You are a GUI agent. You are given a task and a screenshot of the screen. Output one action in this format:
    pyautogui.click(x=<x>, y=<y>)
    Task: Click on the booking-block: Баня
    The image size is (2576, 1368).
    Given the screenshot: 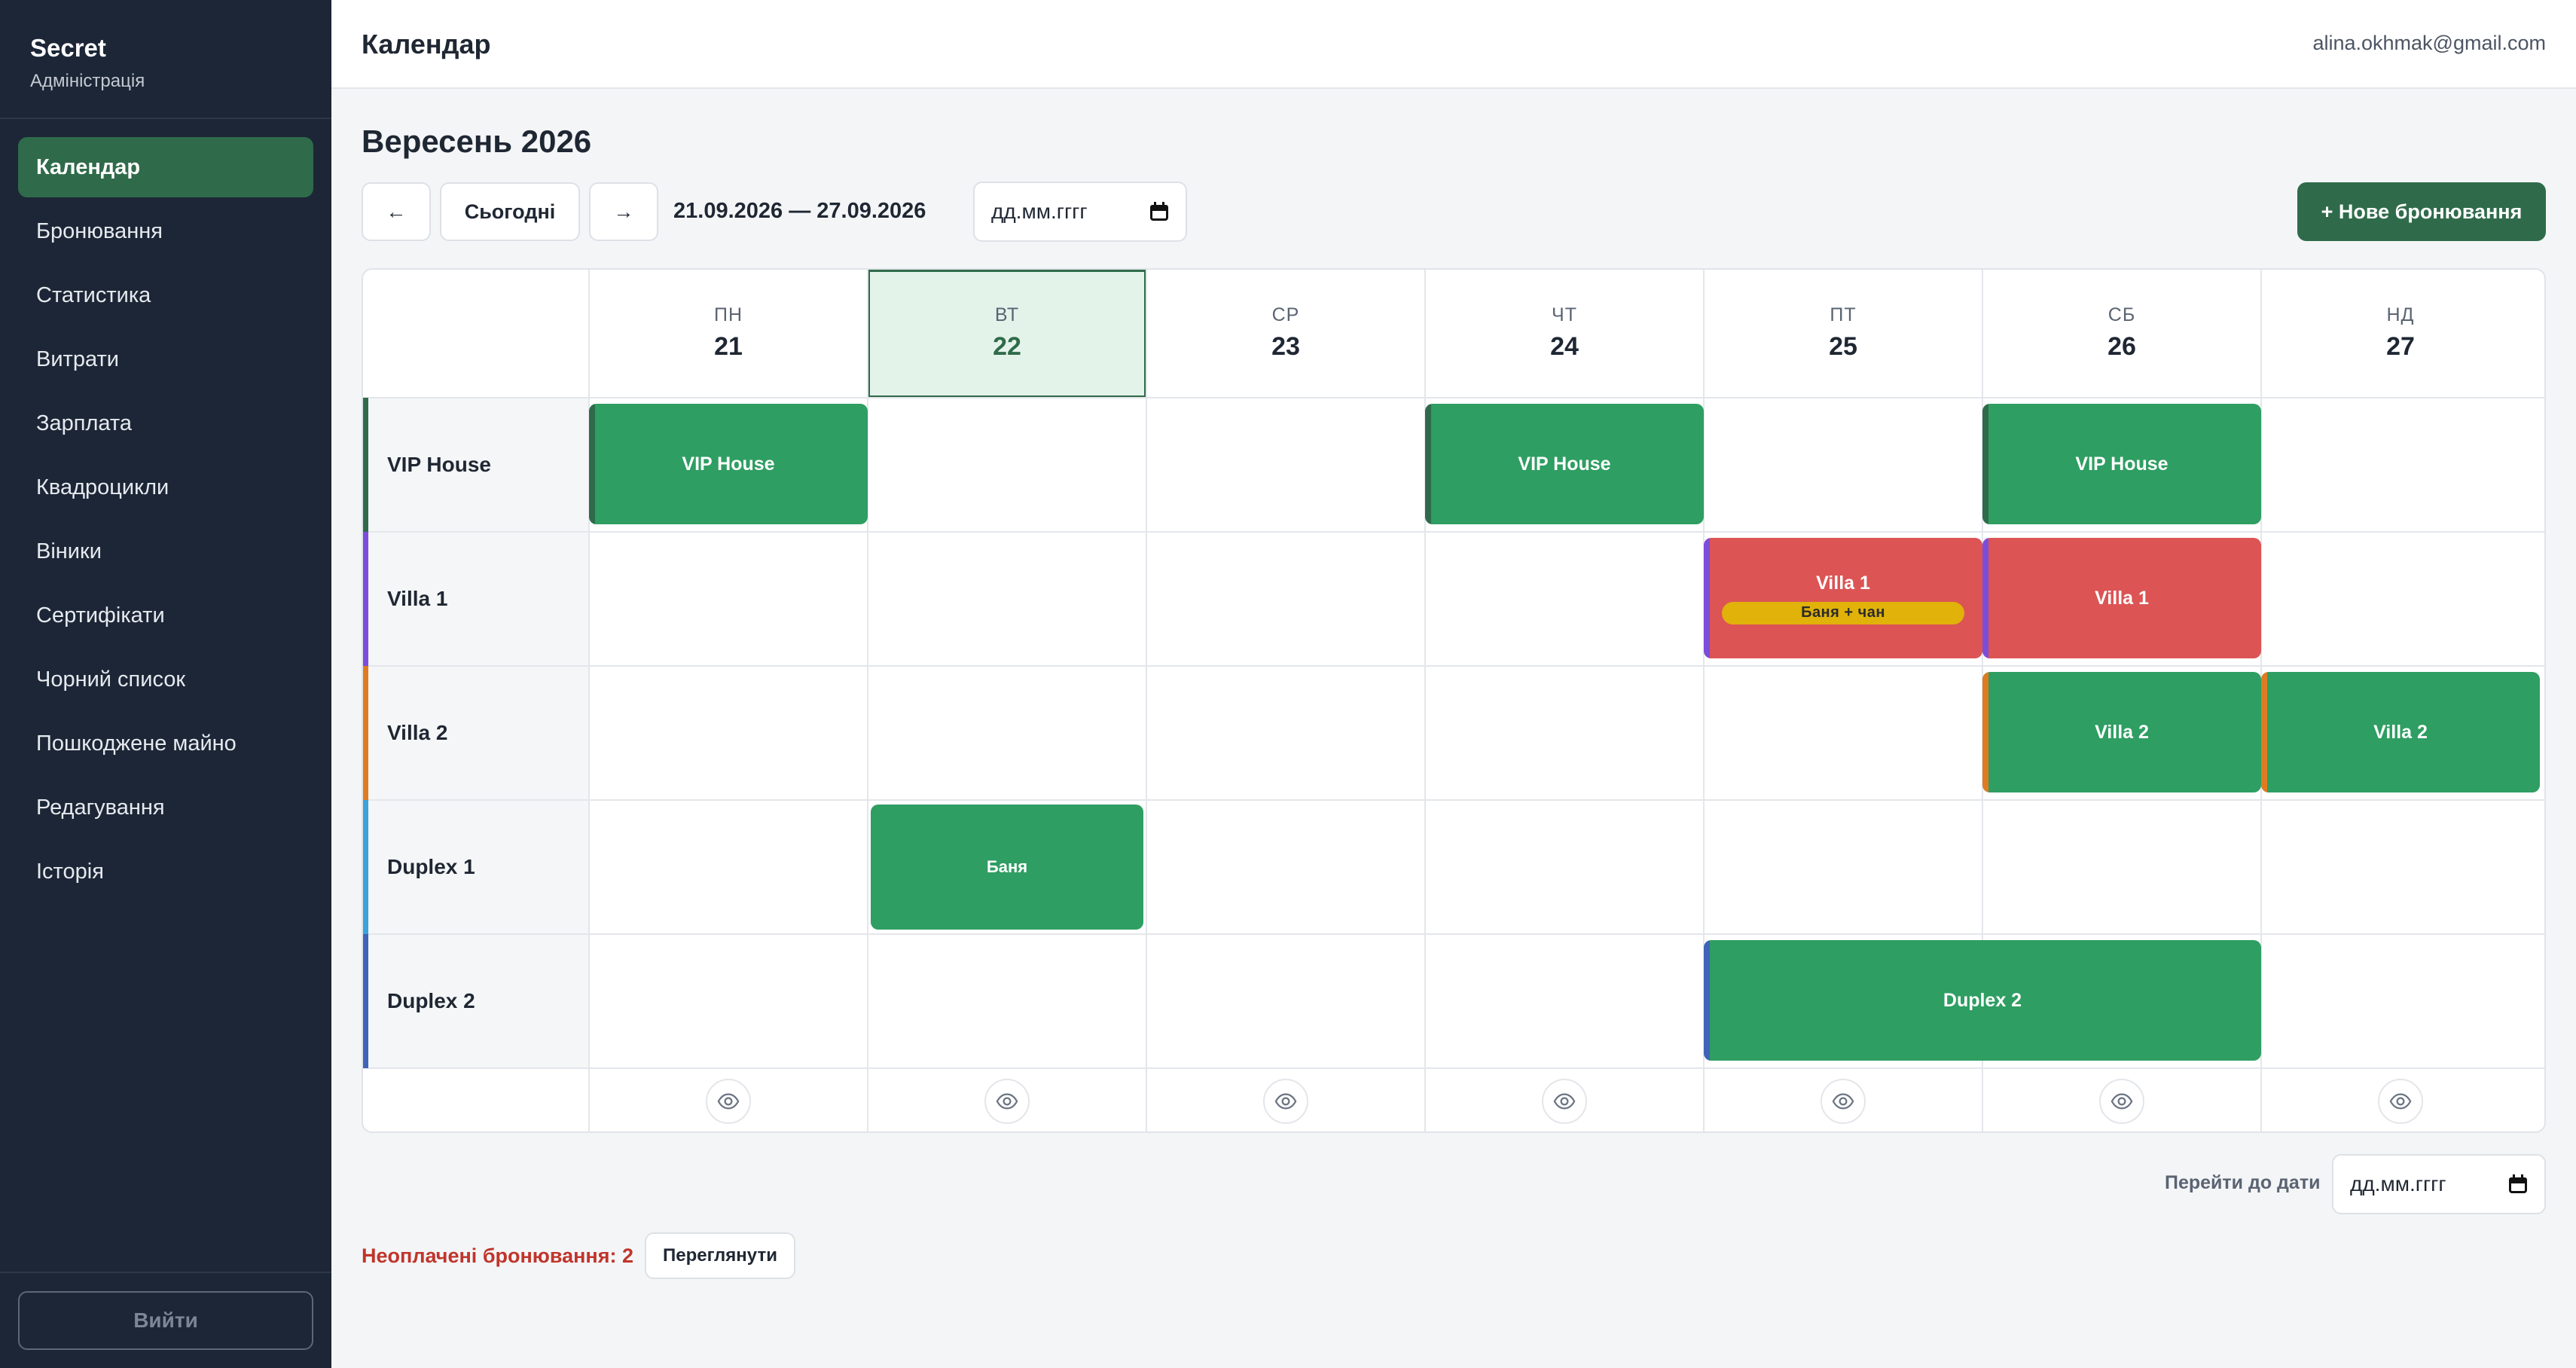 What is the action you would take?
    pyautogui.click(x=1007, y=867)
    